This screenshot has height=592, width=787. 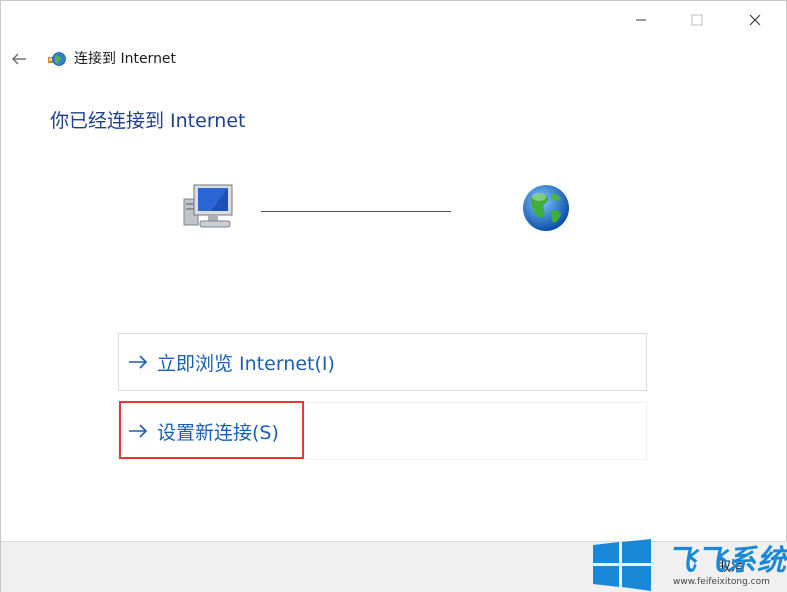 I want to click on arrow-left-icon, so click(x=19, y=59).